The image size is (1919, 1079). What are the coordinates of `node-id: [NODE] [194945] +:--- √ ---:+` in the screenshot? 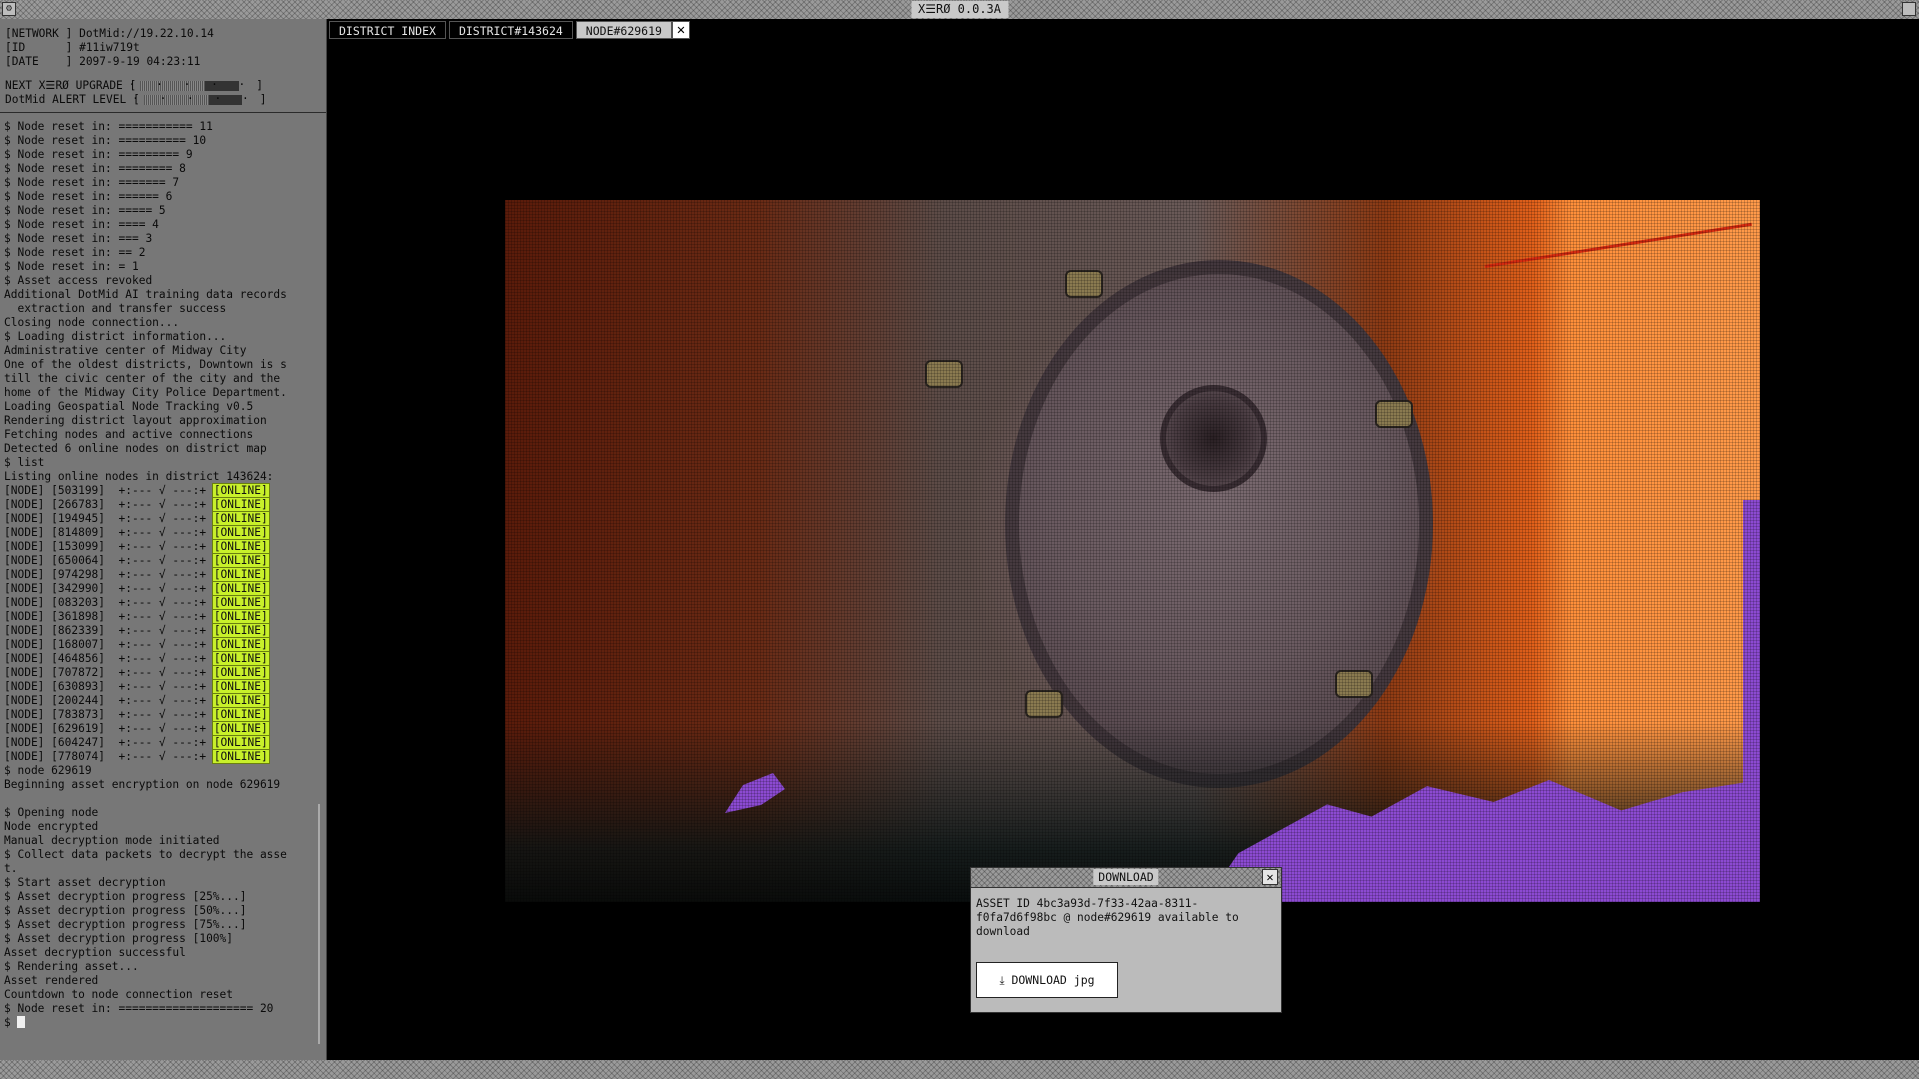 It's located at (108, 518).